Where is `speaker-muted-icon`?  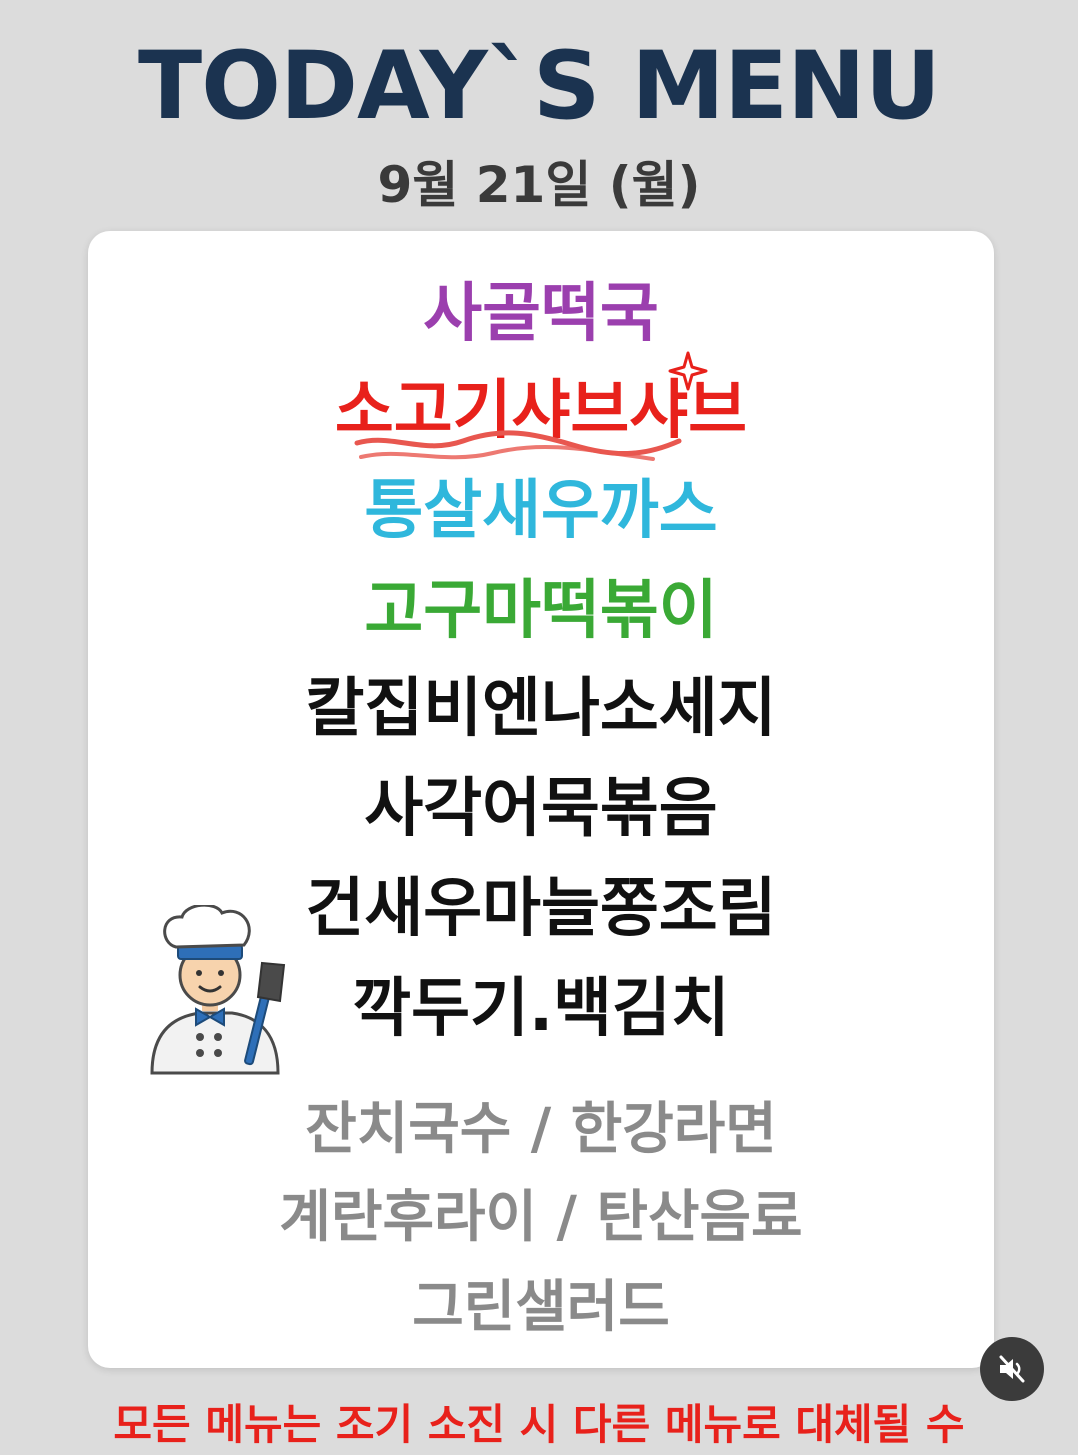 speaker-muted-icon is located at coordinates (1012, 1369).